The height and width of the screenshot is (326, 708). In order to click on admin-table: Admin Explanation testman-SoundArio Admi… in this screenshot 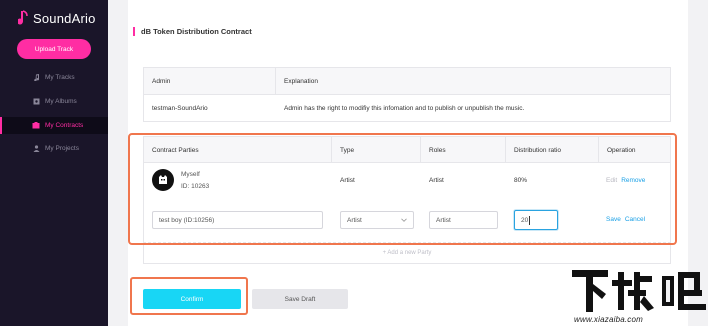, I will do `click(407, 94)`.